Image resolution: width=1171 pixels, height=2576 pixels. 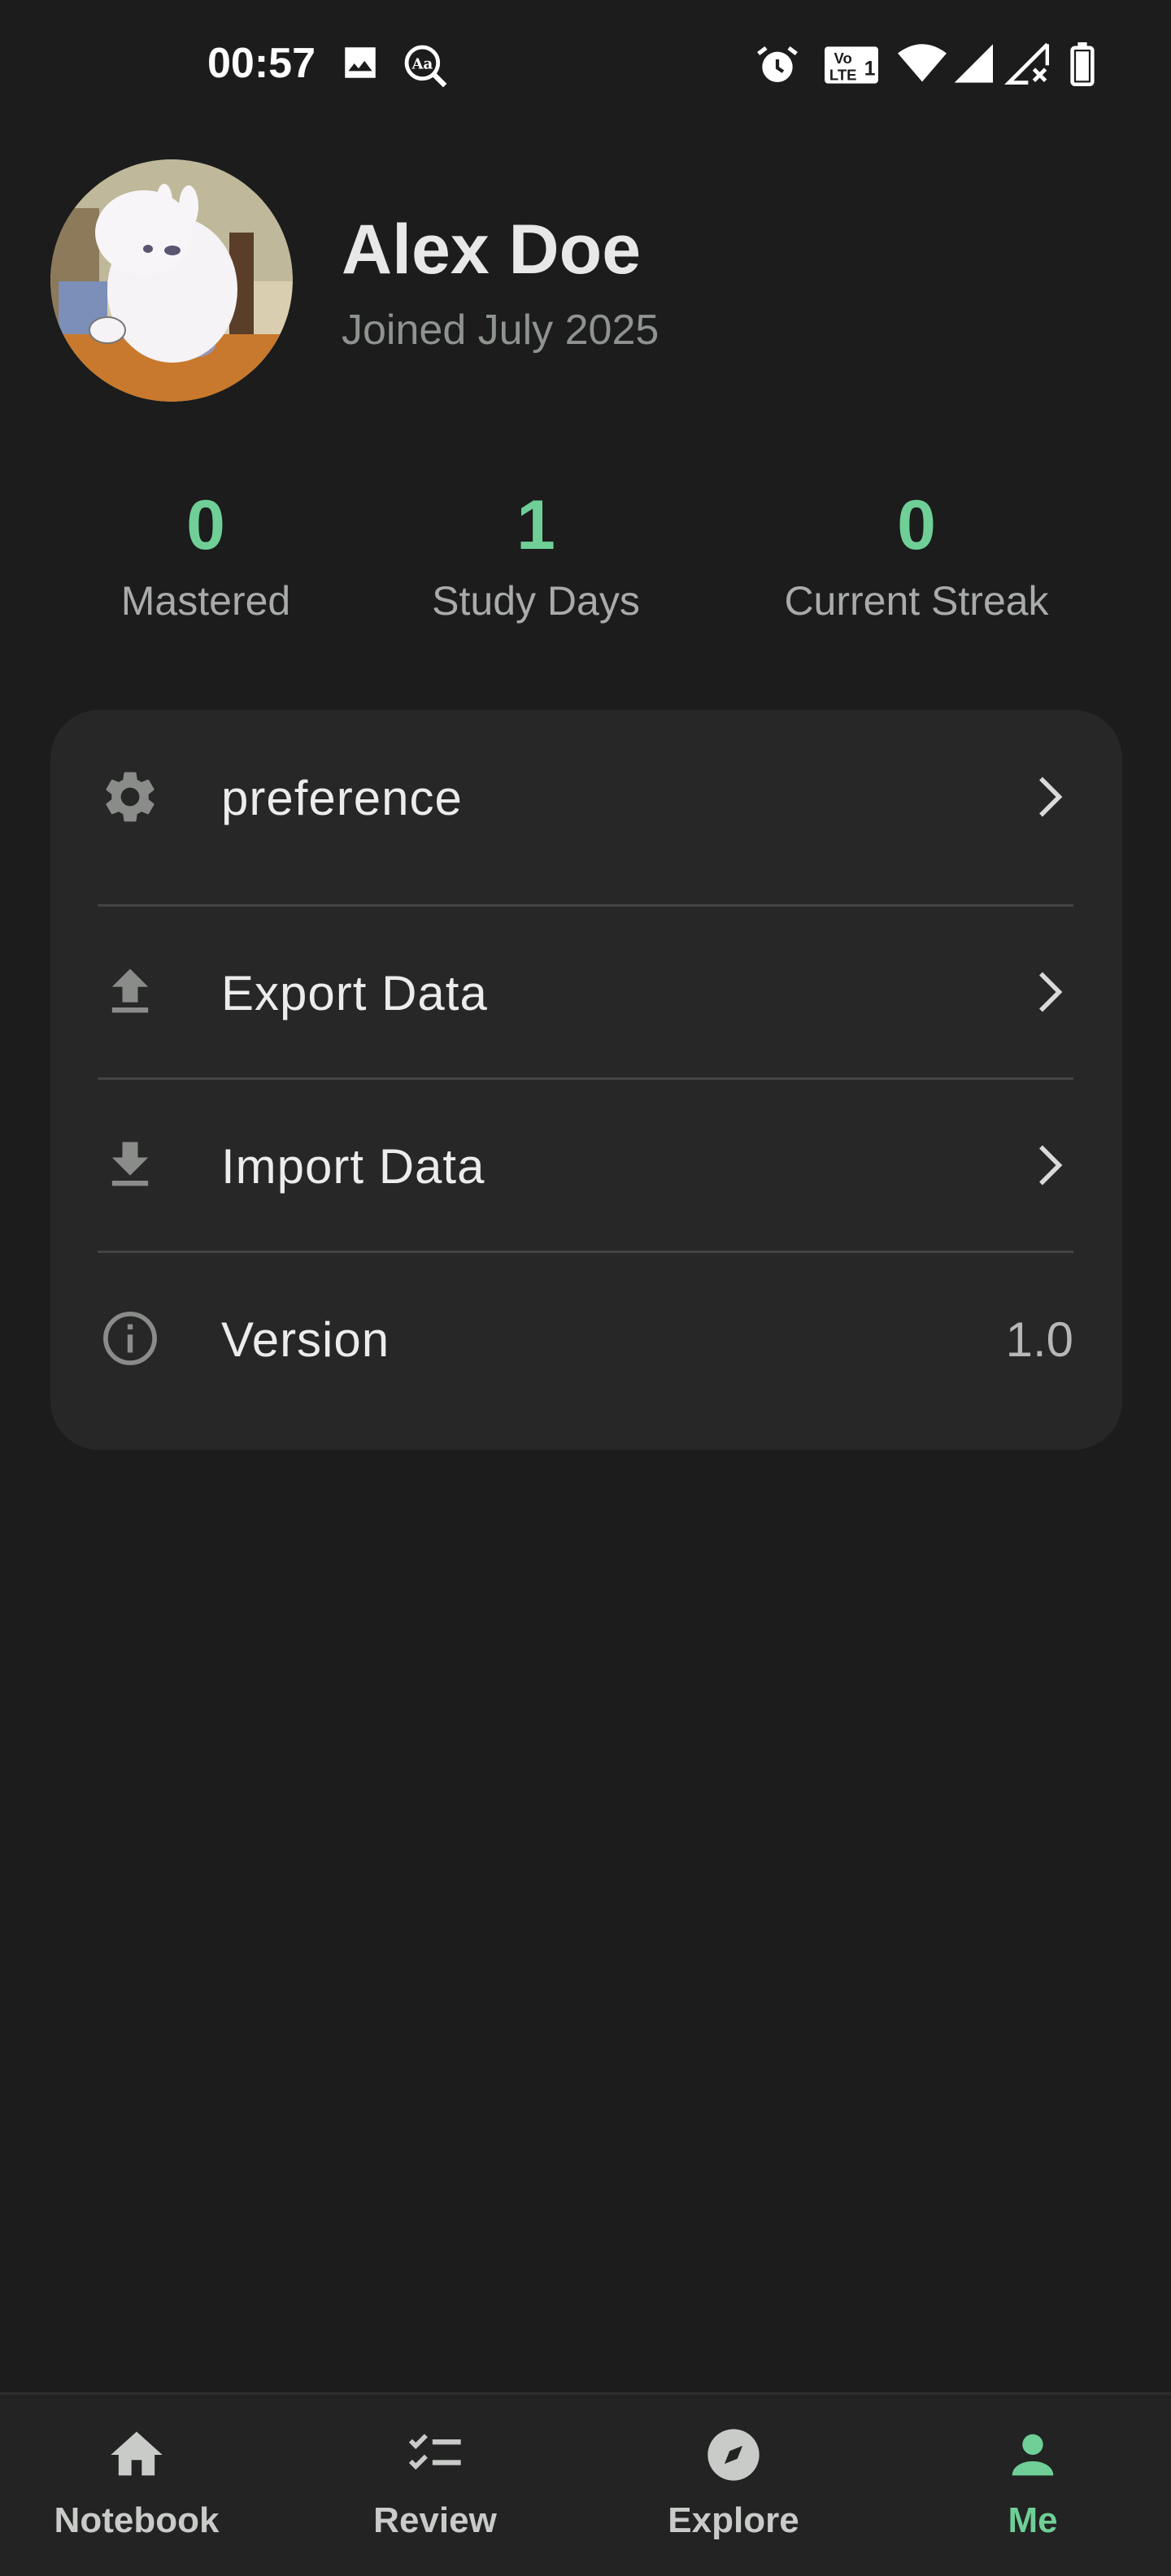 I want to click on svg-text: Aa, so click(x=422, y=64).